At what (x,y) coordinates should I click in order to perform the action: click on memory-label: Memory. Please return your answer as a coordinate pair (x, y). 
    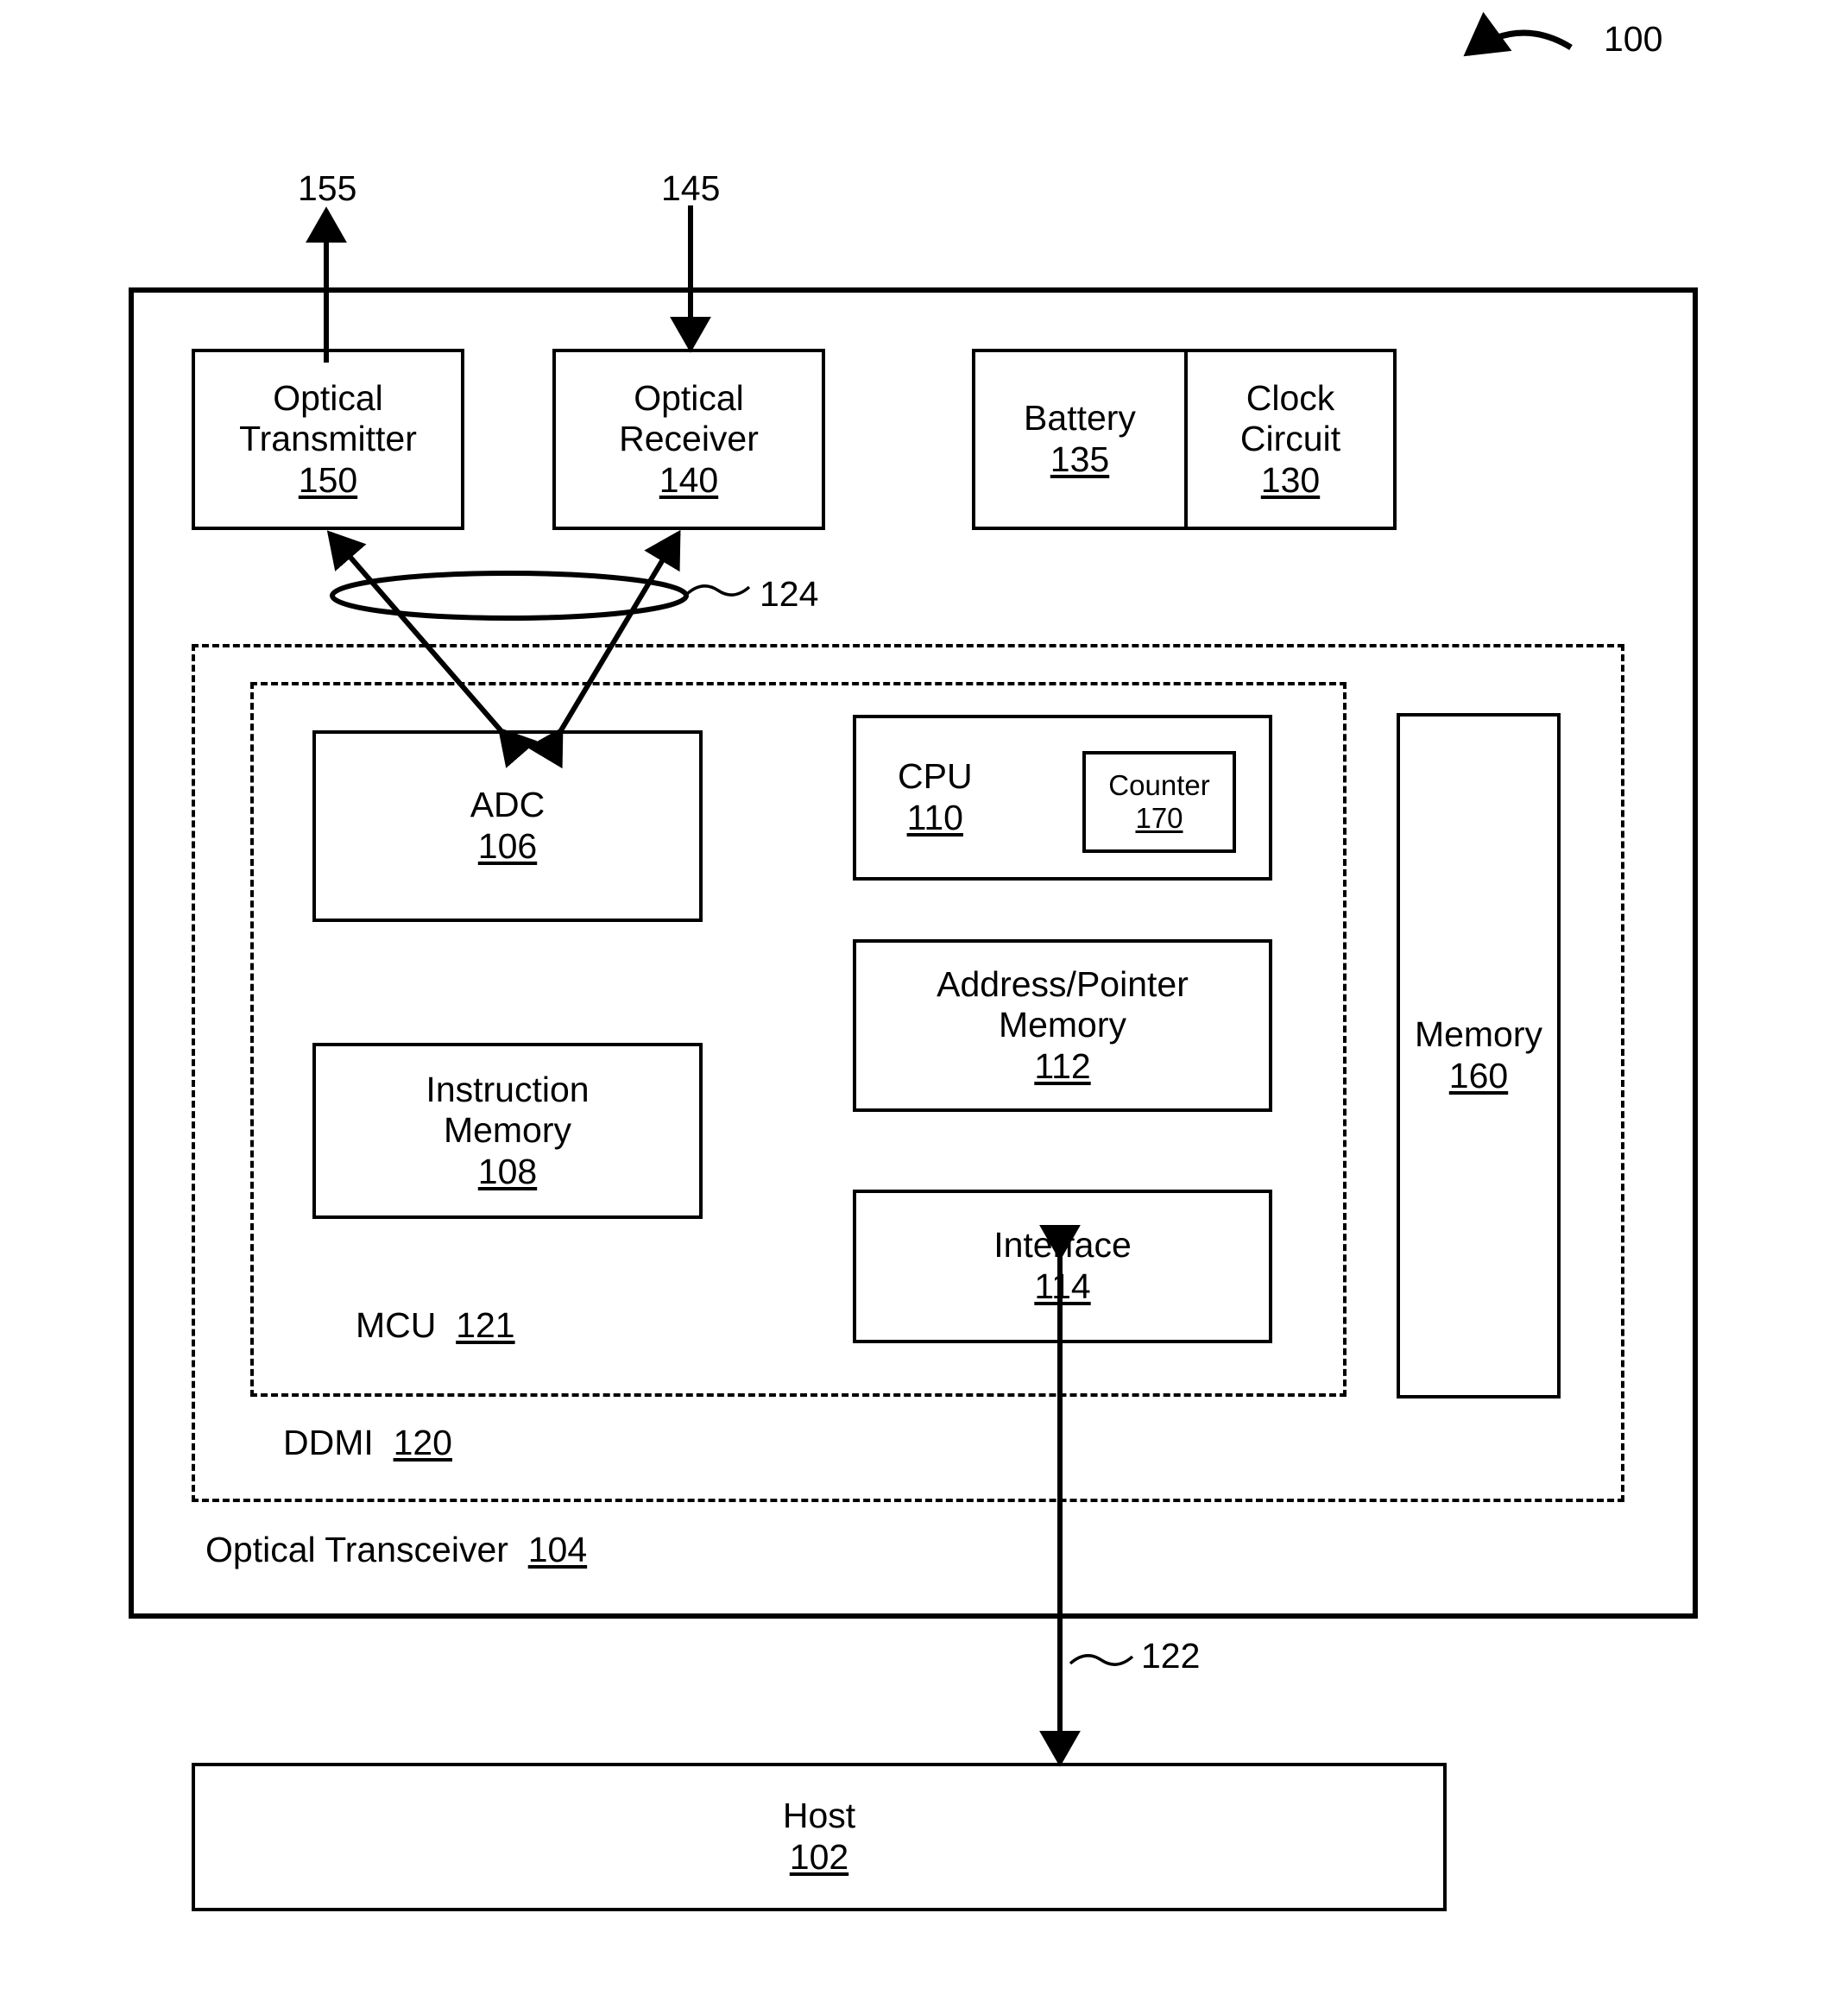
    Looking at the image, I should click on (1478, 1034).